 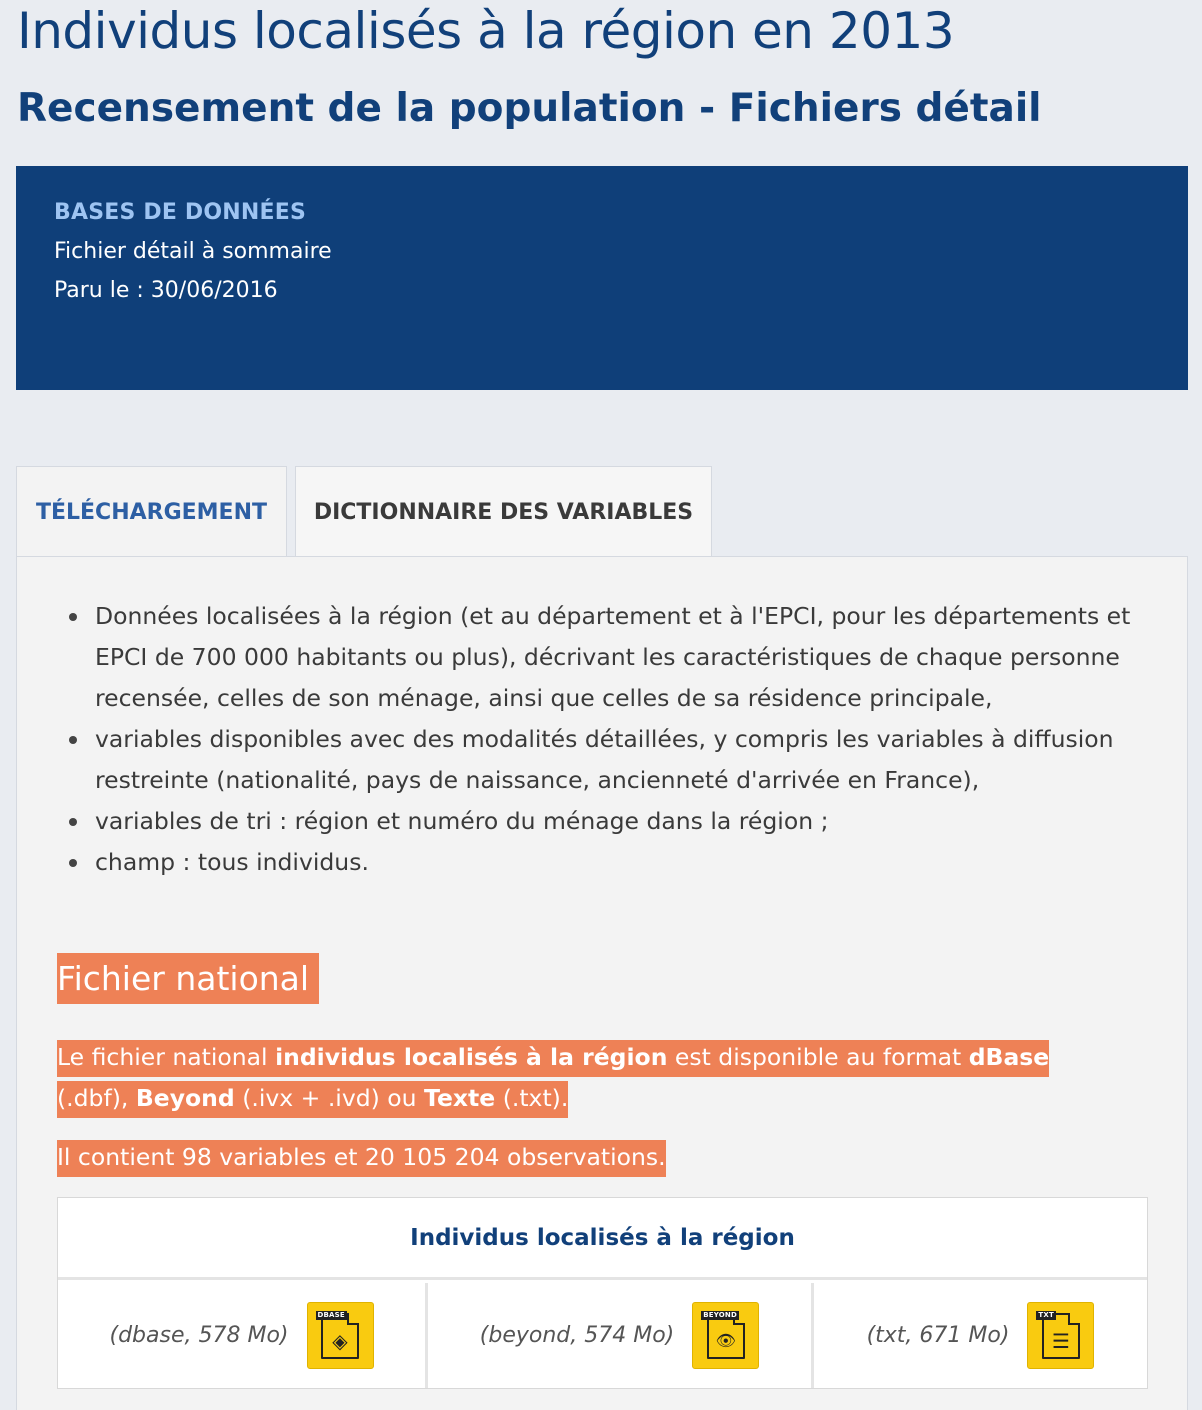 What do you see at coordinates (532, 1098) in the screenshot?
I see `para-text: (.txt).` at bounding box center [532, 1098].